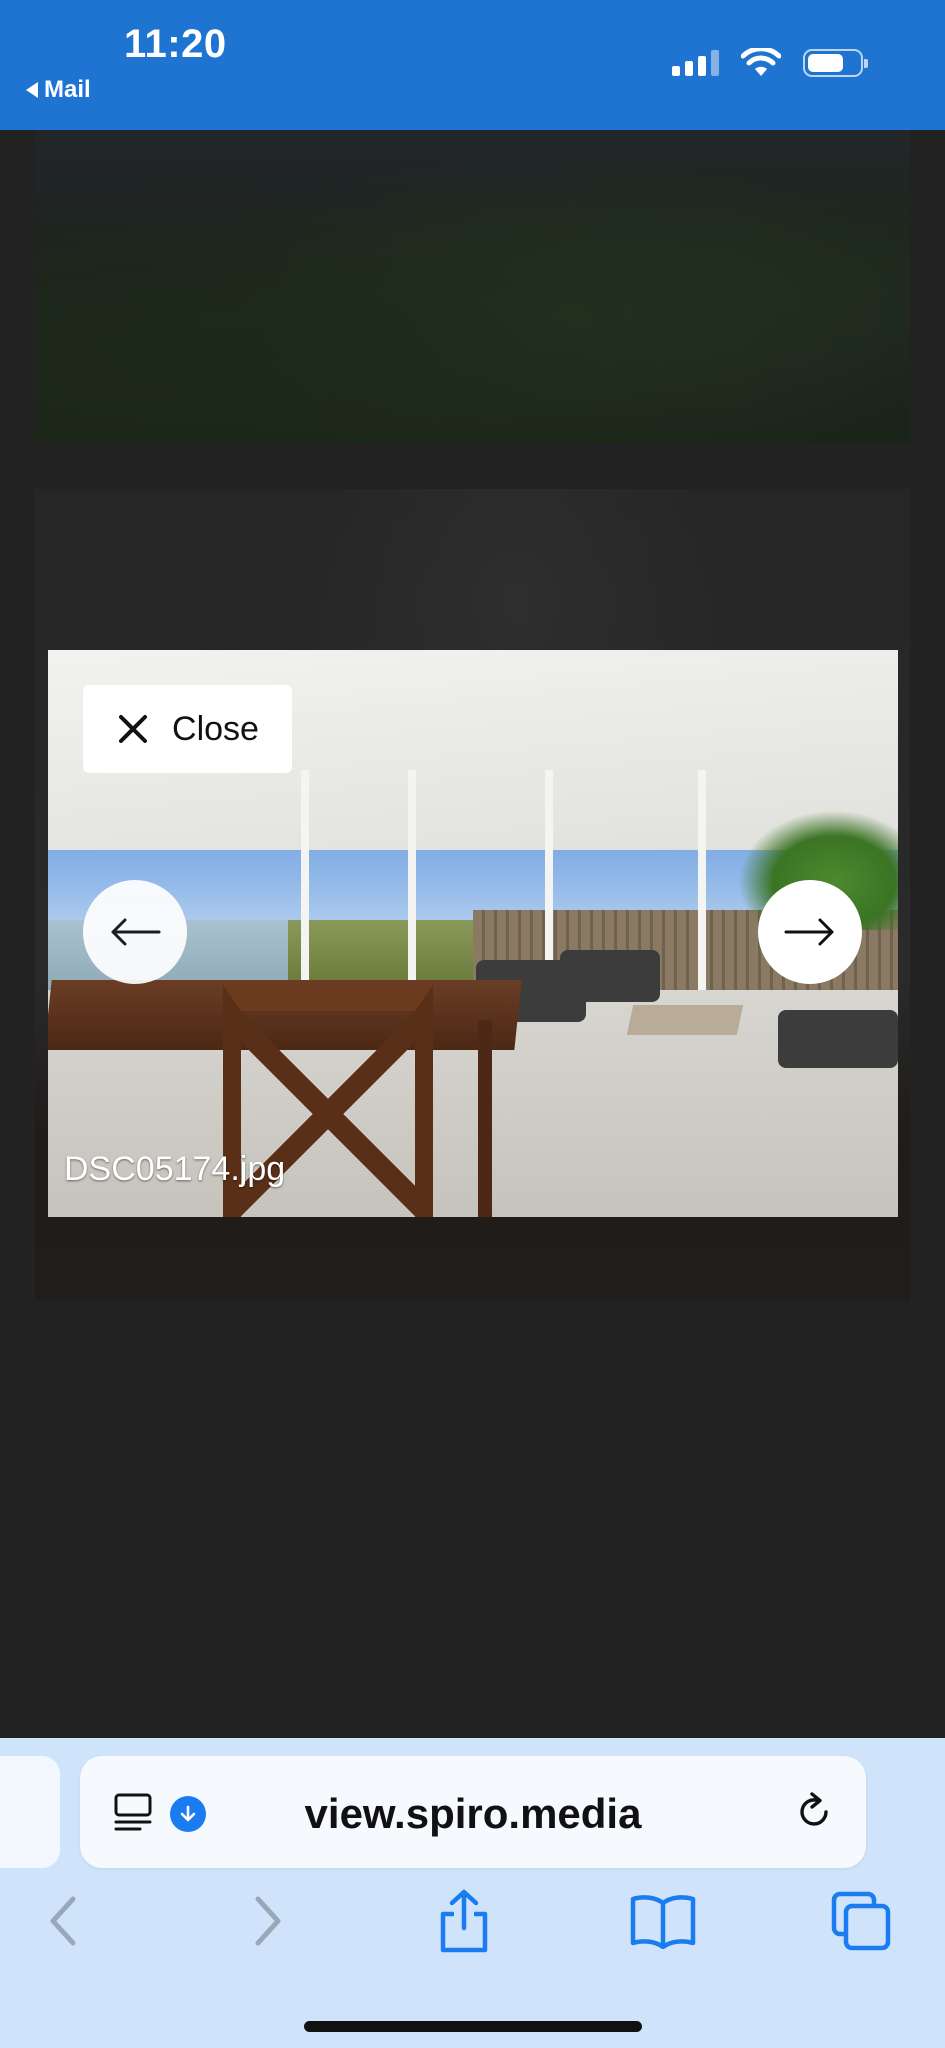 This screenshot has height=2048, width=945. I want to click on previous-tab-peek, so click(30, 1812).